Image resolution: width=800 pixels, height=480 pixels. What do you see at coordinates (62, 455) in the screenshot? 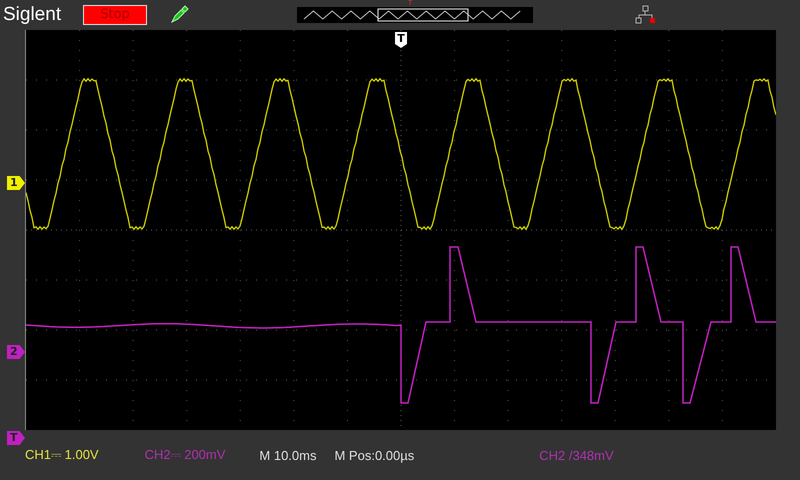
I see `channel-one-scale: CH1⎓ 1.00V` at bounding box center [62, 455].